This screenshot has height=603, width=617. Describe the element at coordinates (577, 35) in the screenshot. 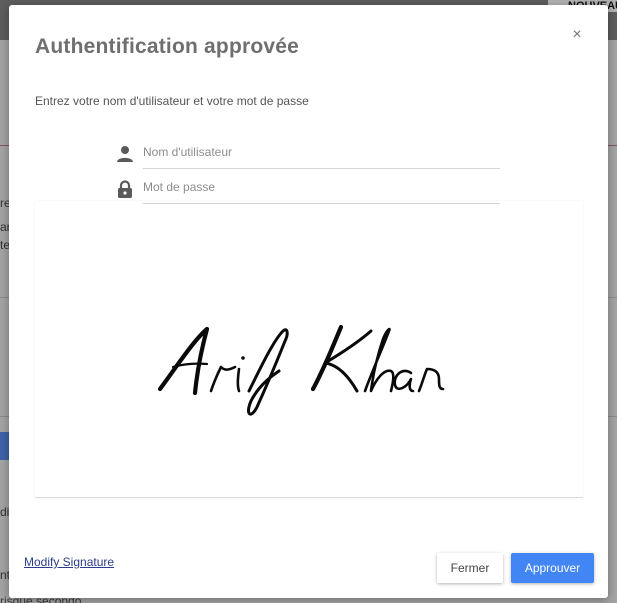

I see `close-icon: ×` at that location.